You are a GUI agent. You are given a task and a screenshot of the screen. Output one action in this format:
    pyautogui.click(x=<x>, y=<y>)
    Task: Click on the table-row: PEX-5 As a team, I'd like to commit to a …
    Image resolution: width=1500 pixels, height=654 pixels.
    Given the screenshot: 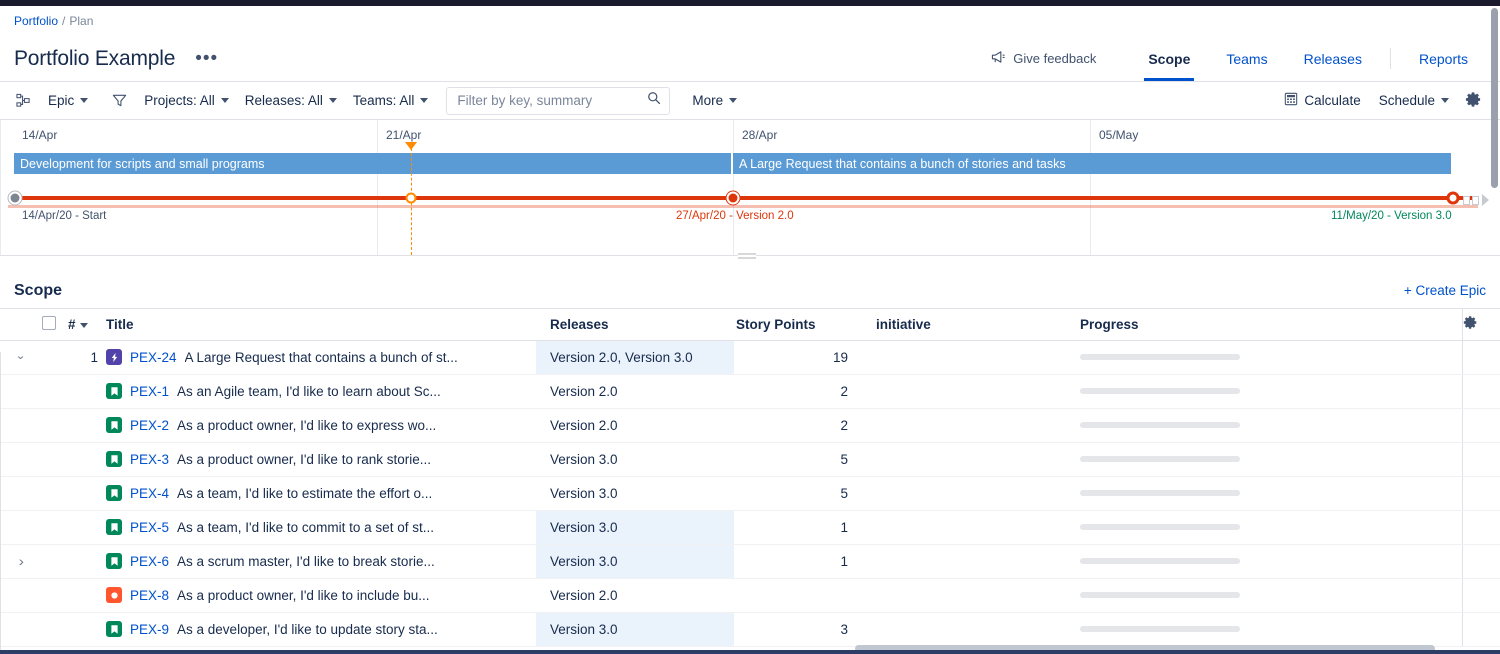 What is the action you would take?
    pyautogui.click(x=750, y=527)
    